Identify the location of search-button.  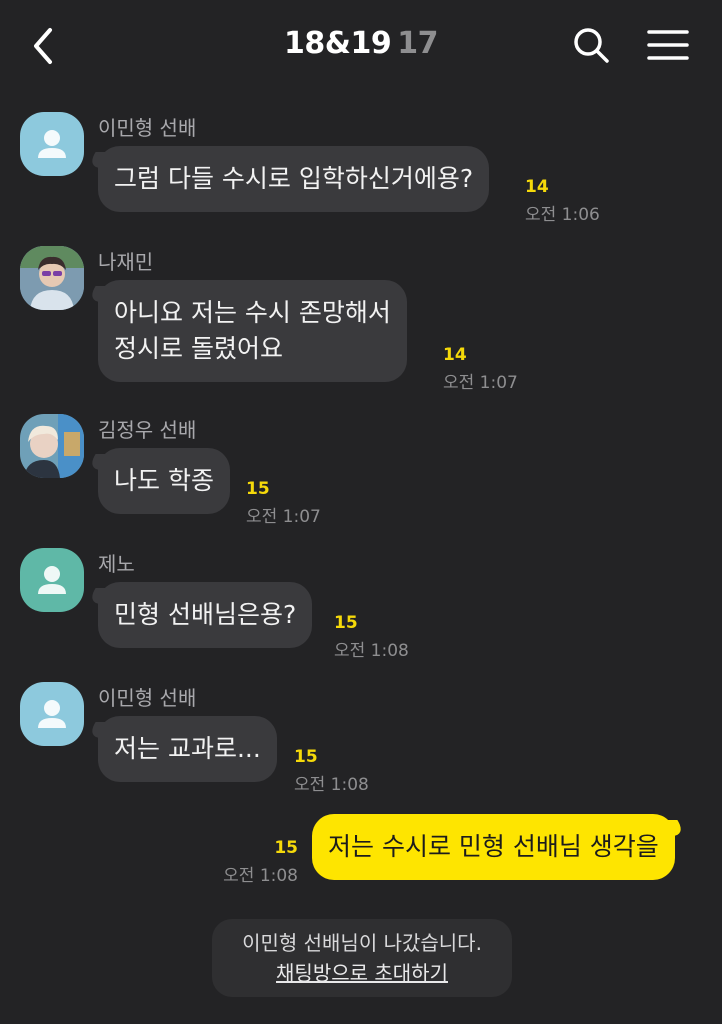
(592, 46).